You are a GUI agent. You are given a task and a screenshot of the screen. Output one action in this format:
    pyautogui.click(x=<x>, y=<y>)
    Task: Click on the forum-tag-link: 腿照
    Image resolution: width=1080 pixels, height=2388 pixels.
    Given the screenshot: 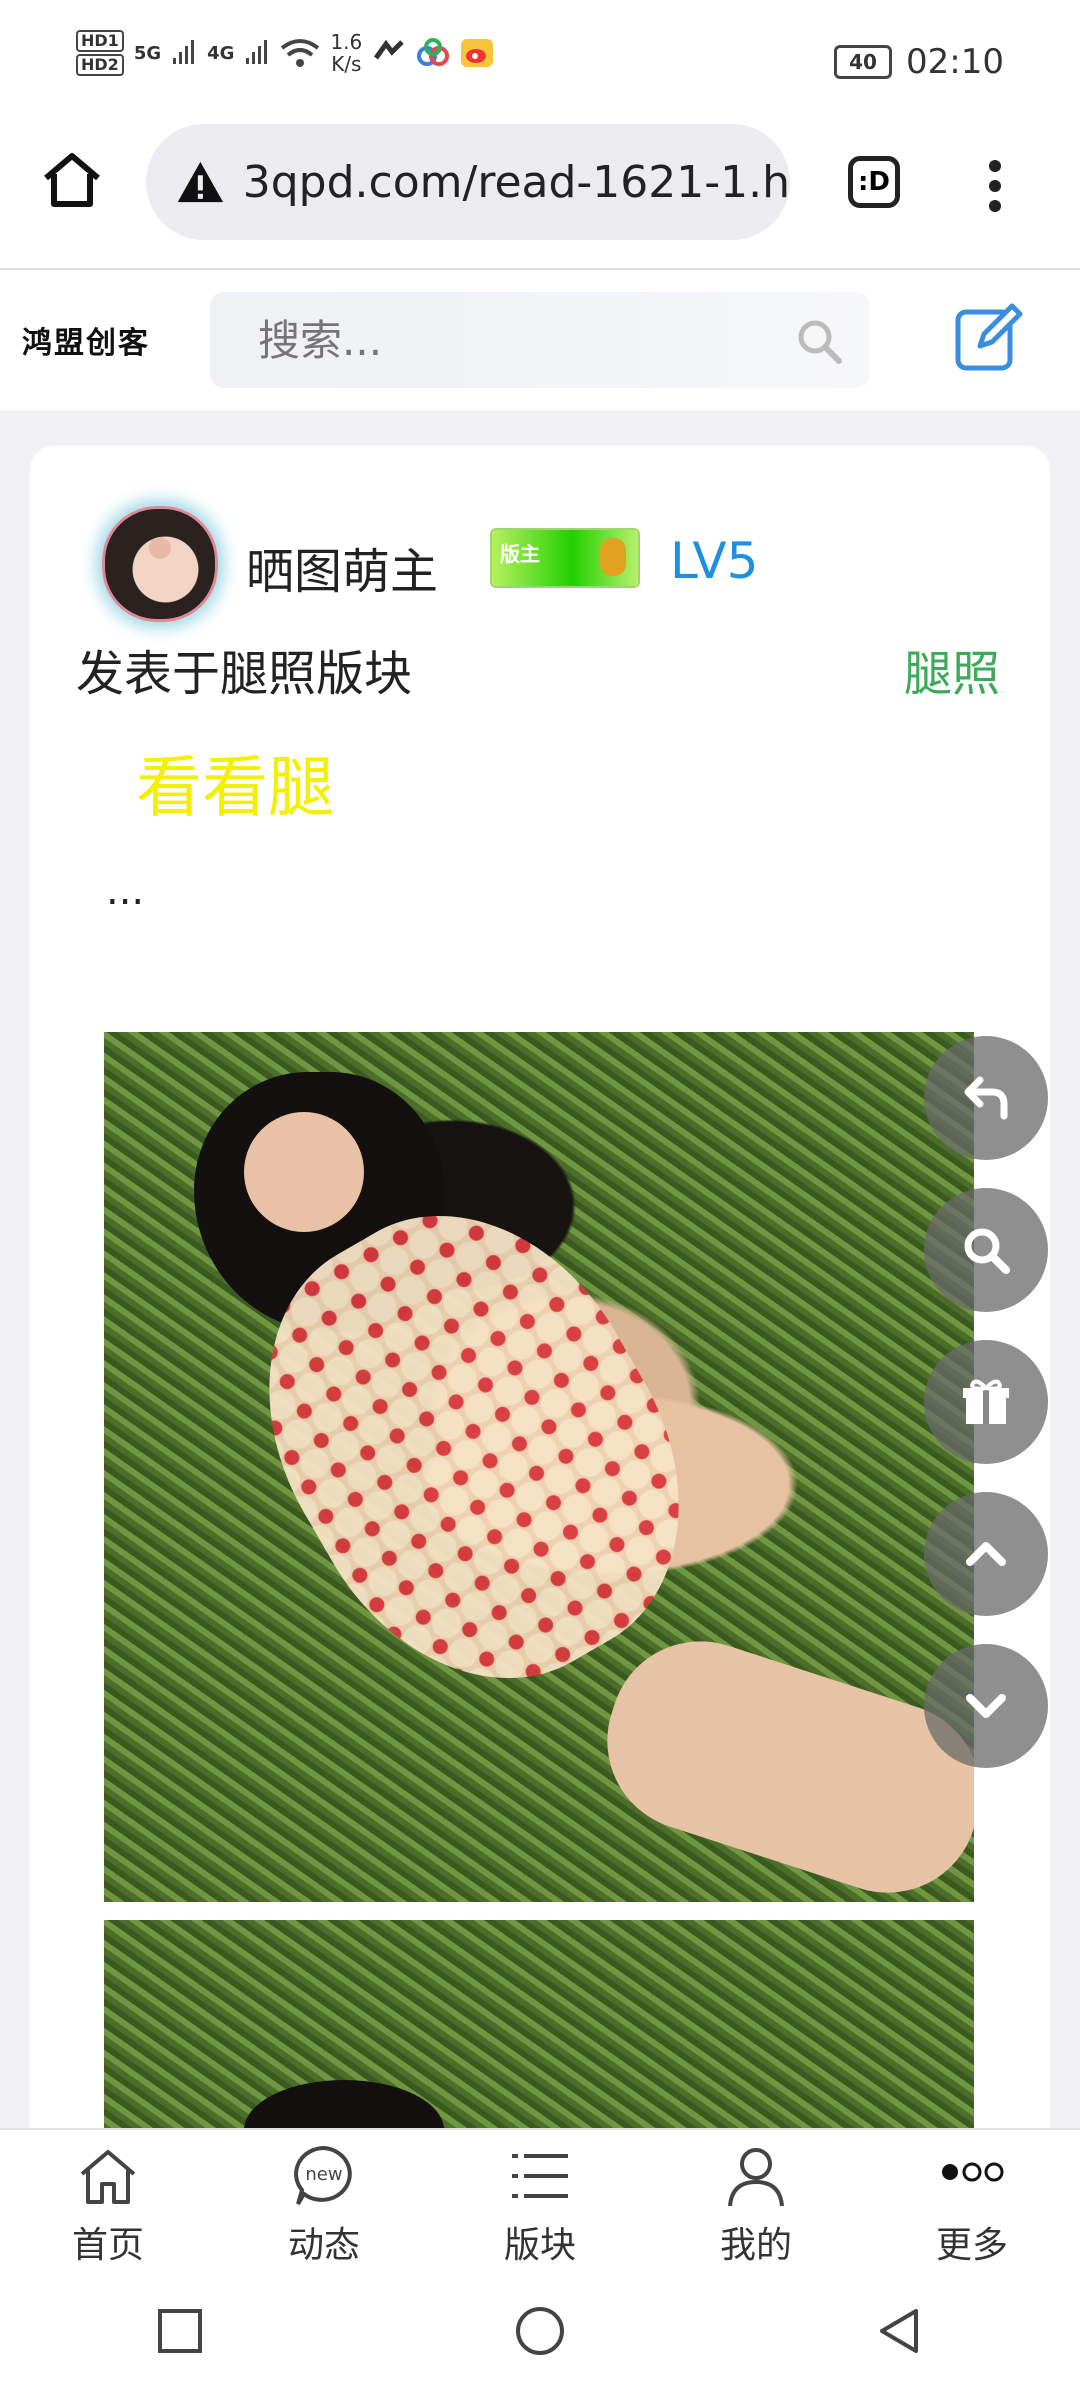 What is the action you would take?
    pyautogui.click(x=952, y=669)
    